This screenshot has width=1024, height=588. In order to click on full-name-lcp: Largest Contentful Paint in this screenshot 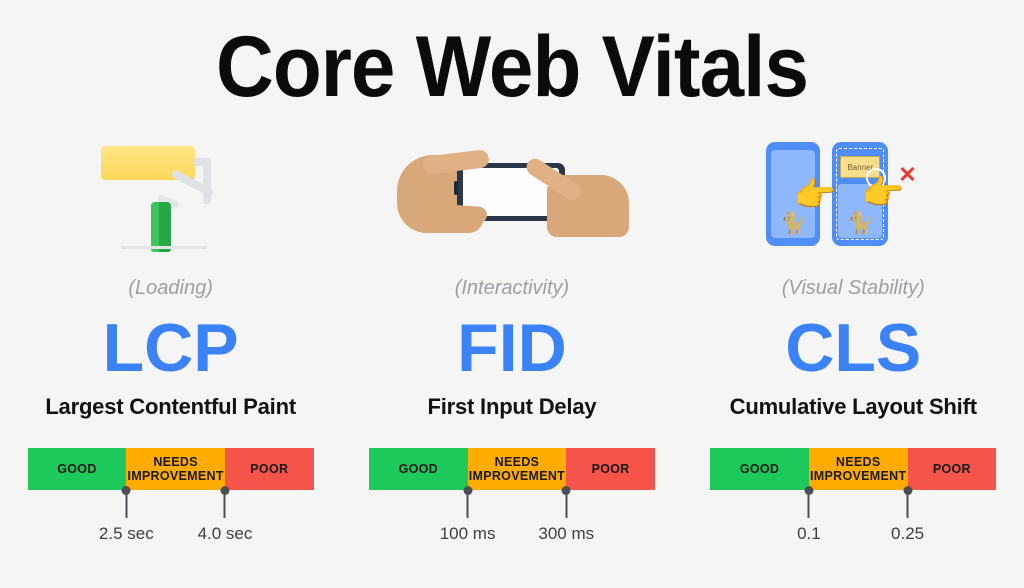, I will do `click(170, 406)`.